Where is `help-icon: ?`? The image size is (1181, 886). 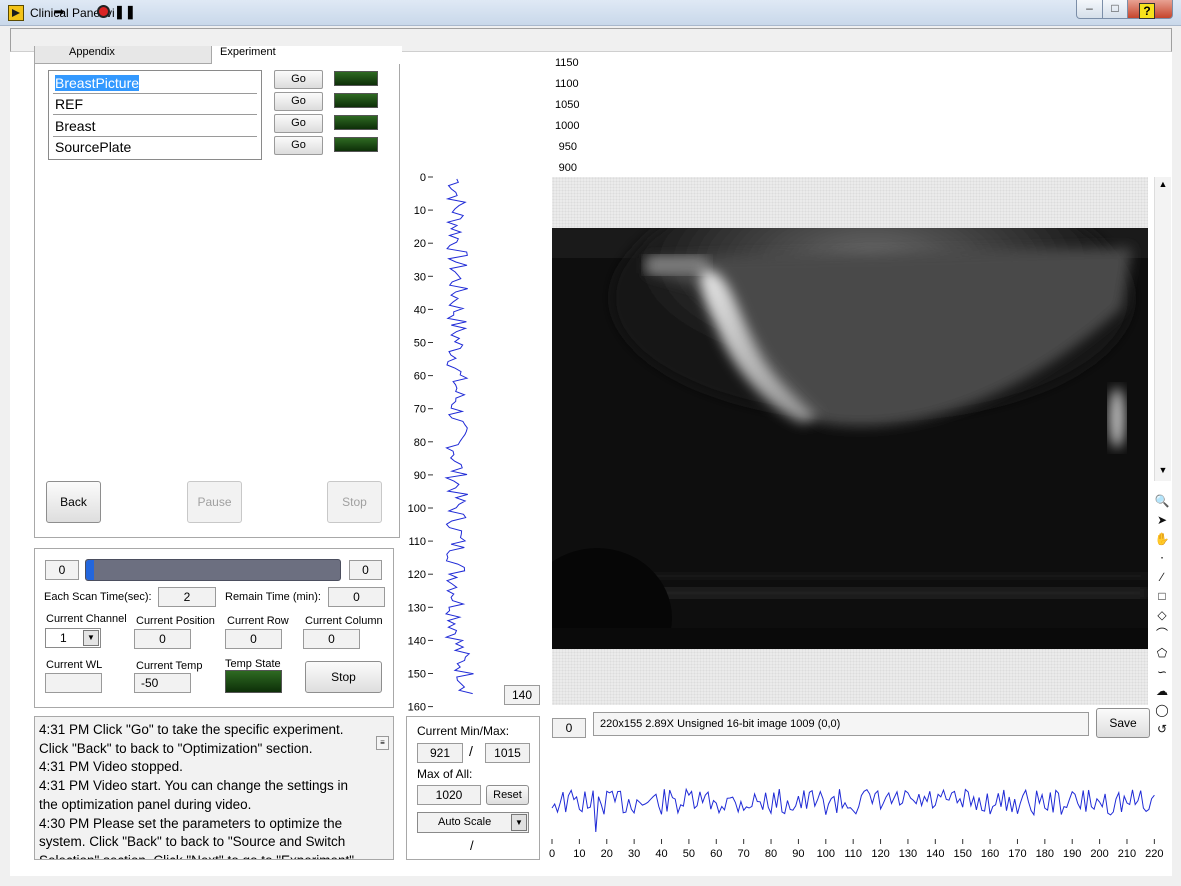 help-icon: ? is located at coordinates (1147, 11).